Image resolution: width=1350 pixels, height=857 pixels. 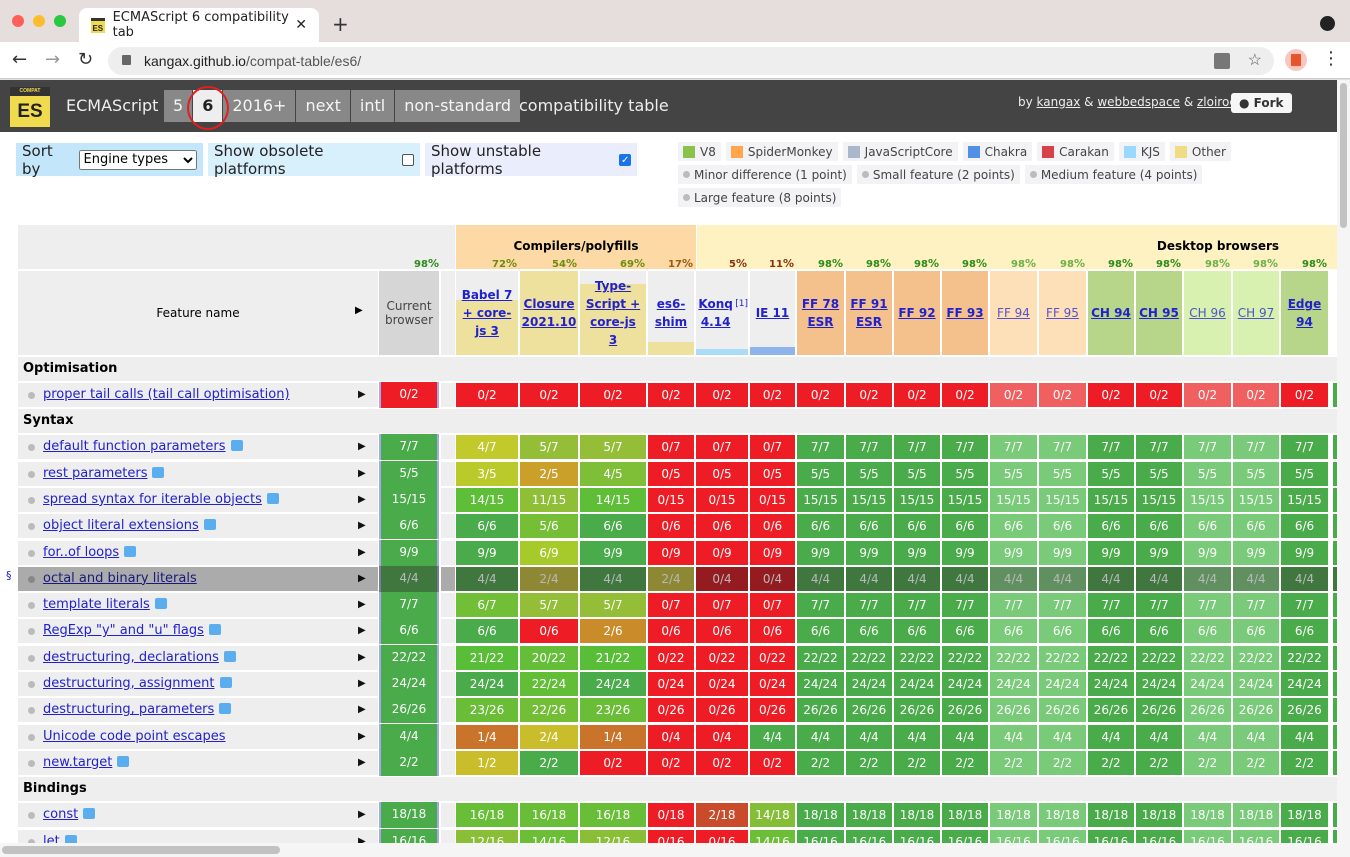 What do you see at coordinates (773, 313) in the screenshot?
I see `platform-link: IE 11` at bounding box center [773, 313].